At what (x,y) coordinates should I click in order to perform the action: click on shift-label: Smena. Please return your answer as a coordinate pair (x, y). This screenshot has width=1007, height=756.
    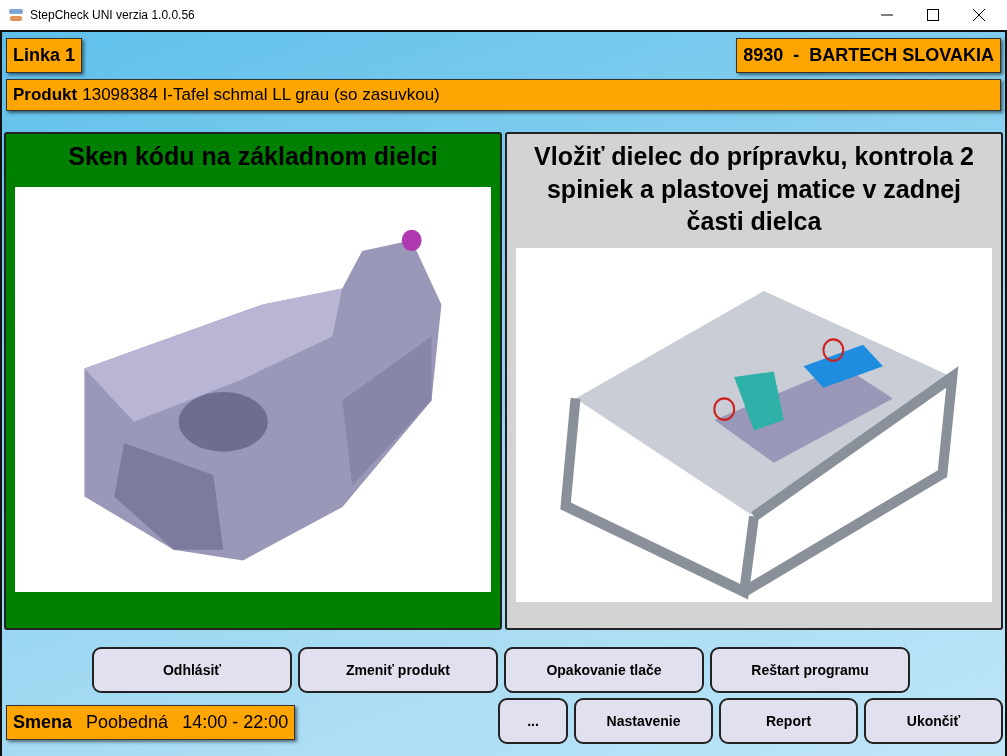
    Looking at the image, I should click on (43, 722).